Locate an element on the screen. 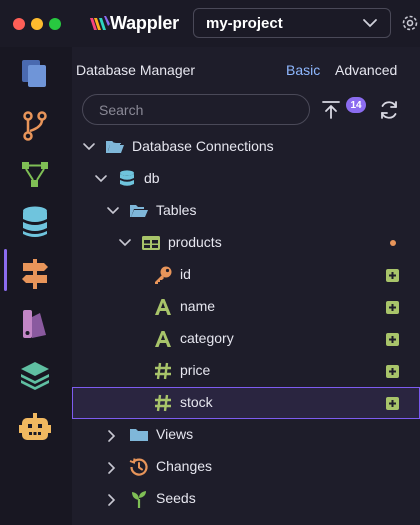  tree-label: Changes is located at coordinates (184, 466).